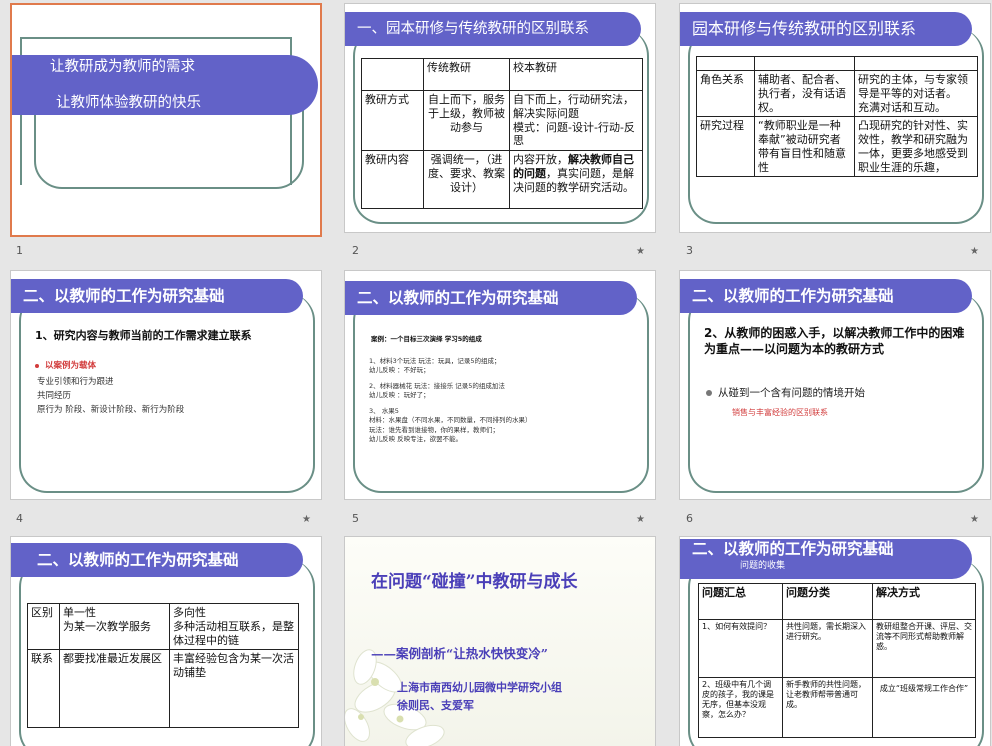  Describe the element at coordinates (450, 420) in the screenshot. I see `text-line: 材料：水果盘（不同水果，不同数量，不同排列的水果）` at that location.